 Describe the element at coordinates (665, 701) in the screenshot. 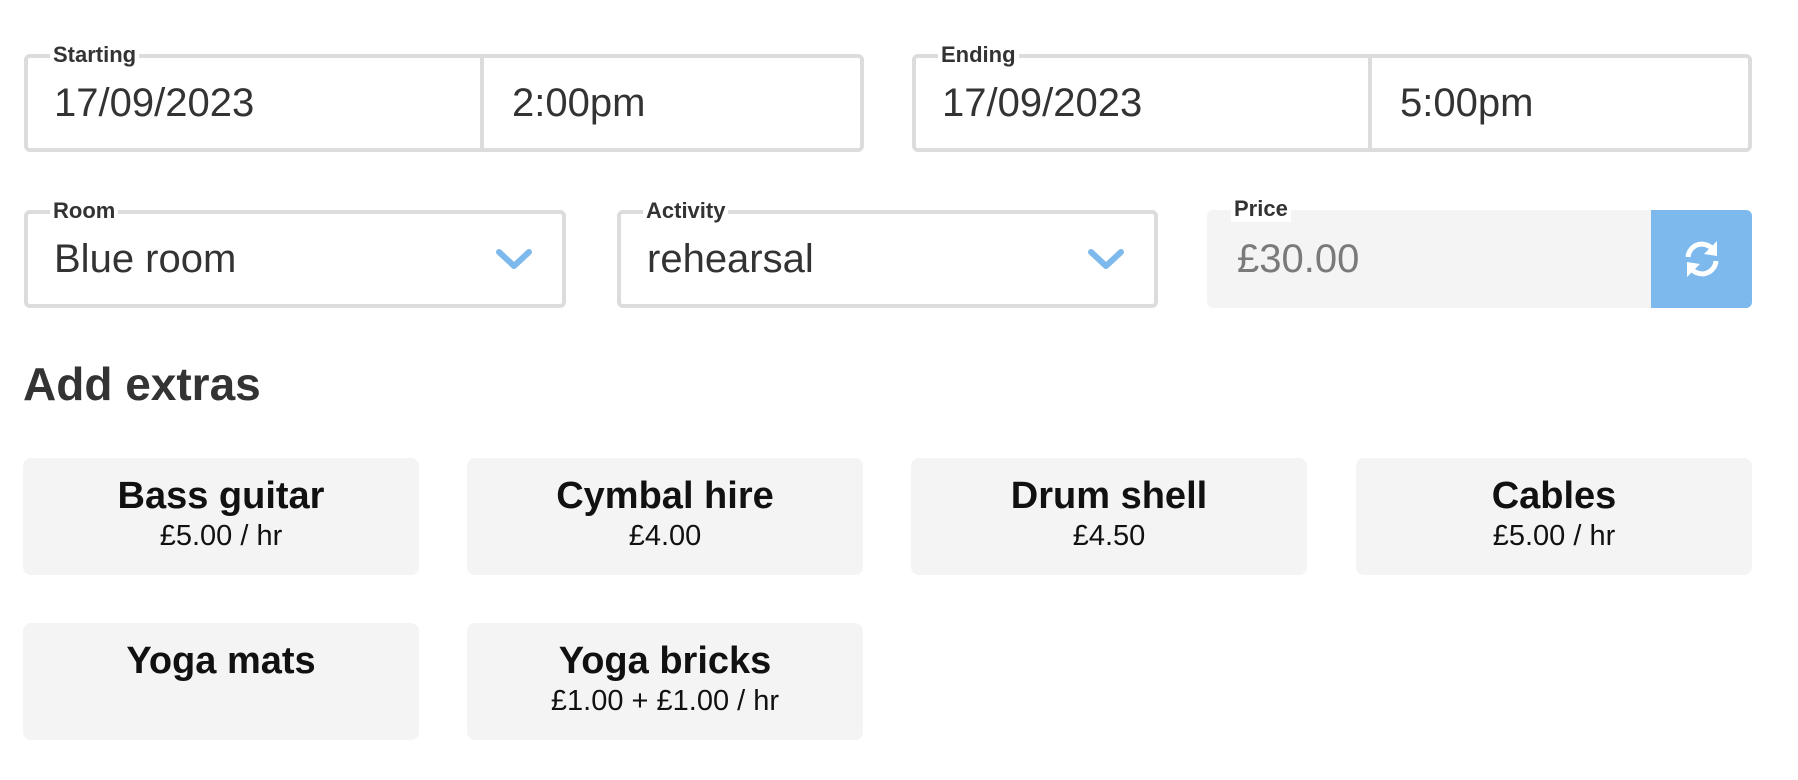

I see `extra-price: £1.00 + £1.00 / hr` at that location.